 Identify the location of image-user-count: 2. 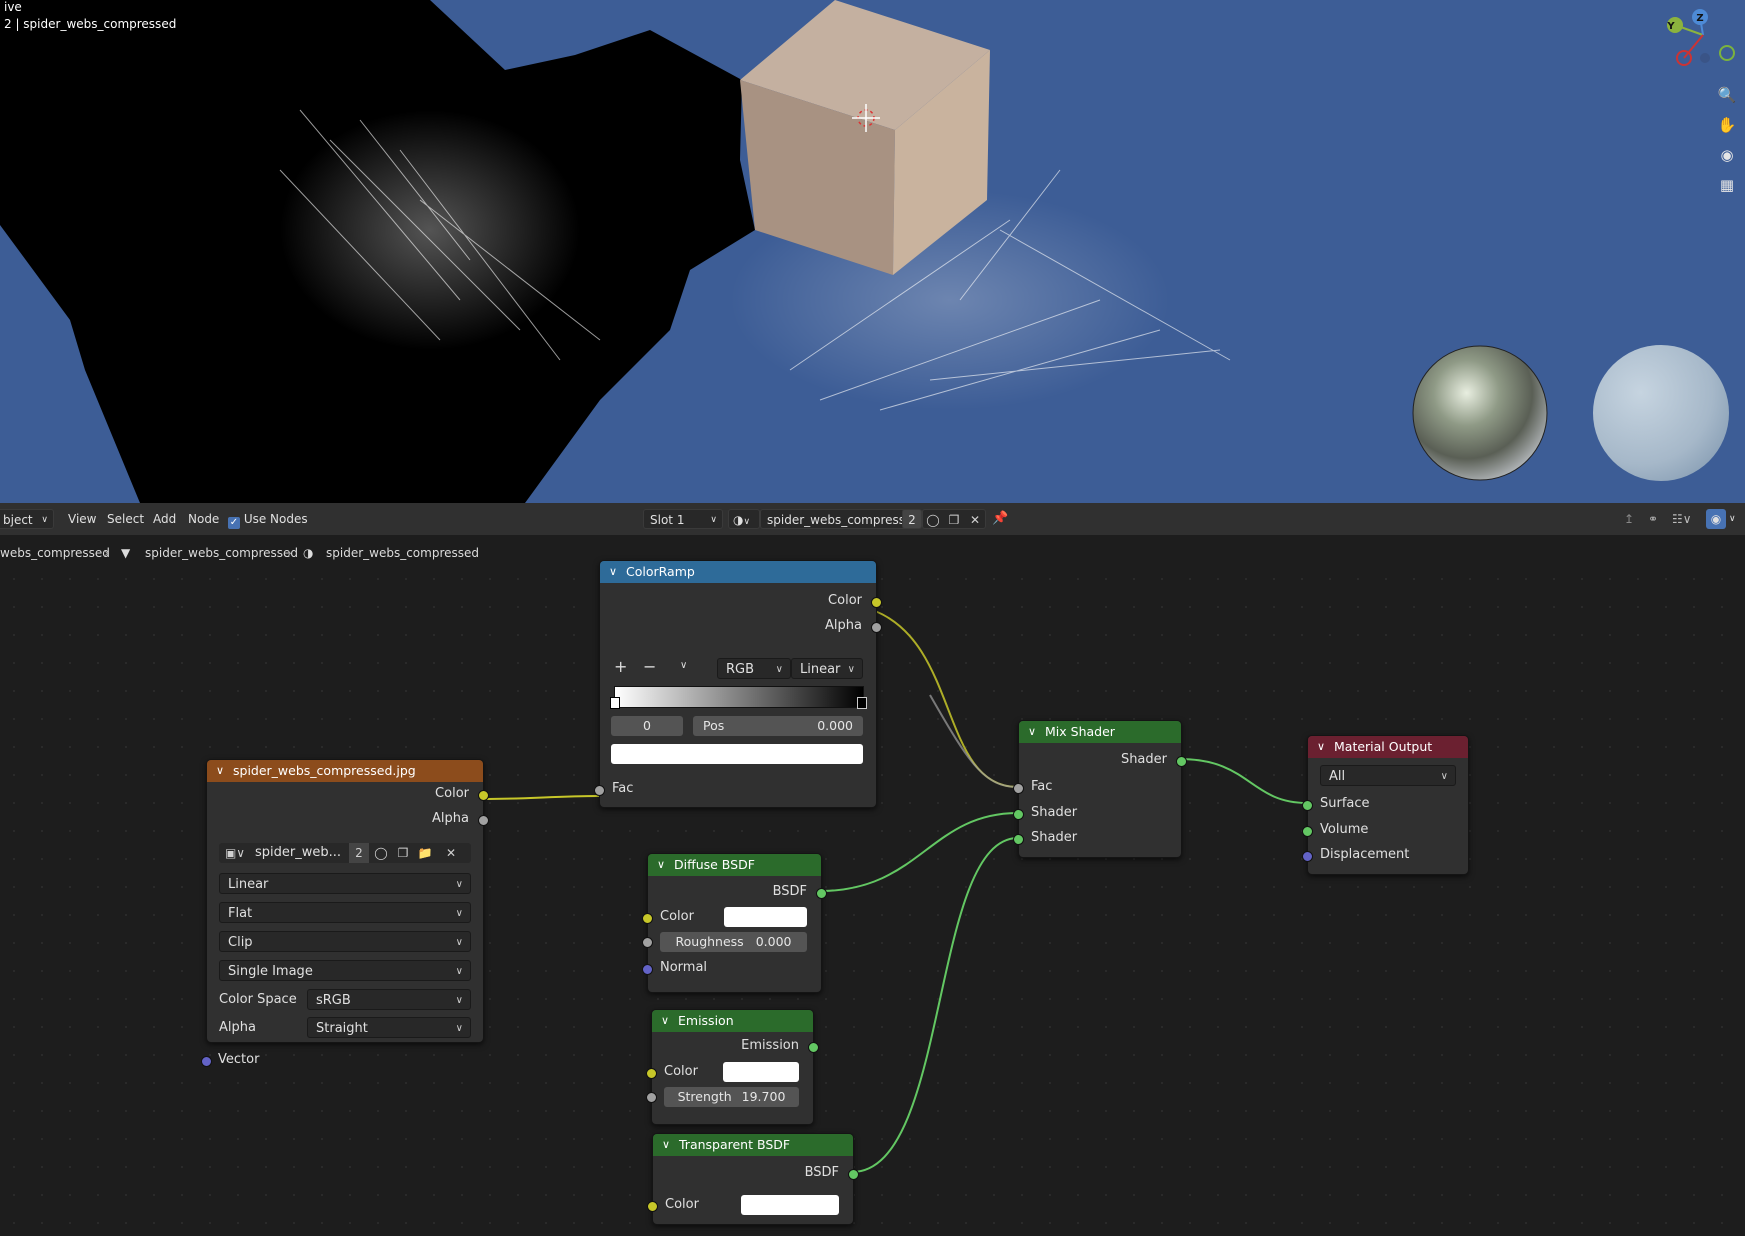
(359, 853).